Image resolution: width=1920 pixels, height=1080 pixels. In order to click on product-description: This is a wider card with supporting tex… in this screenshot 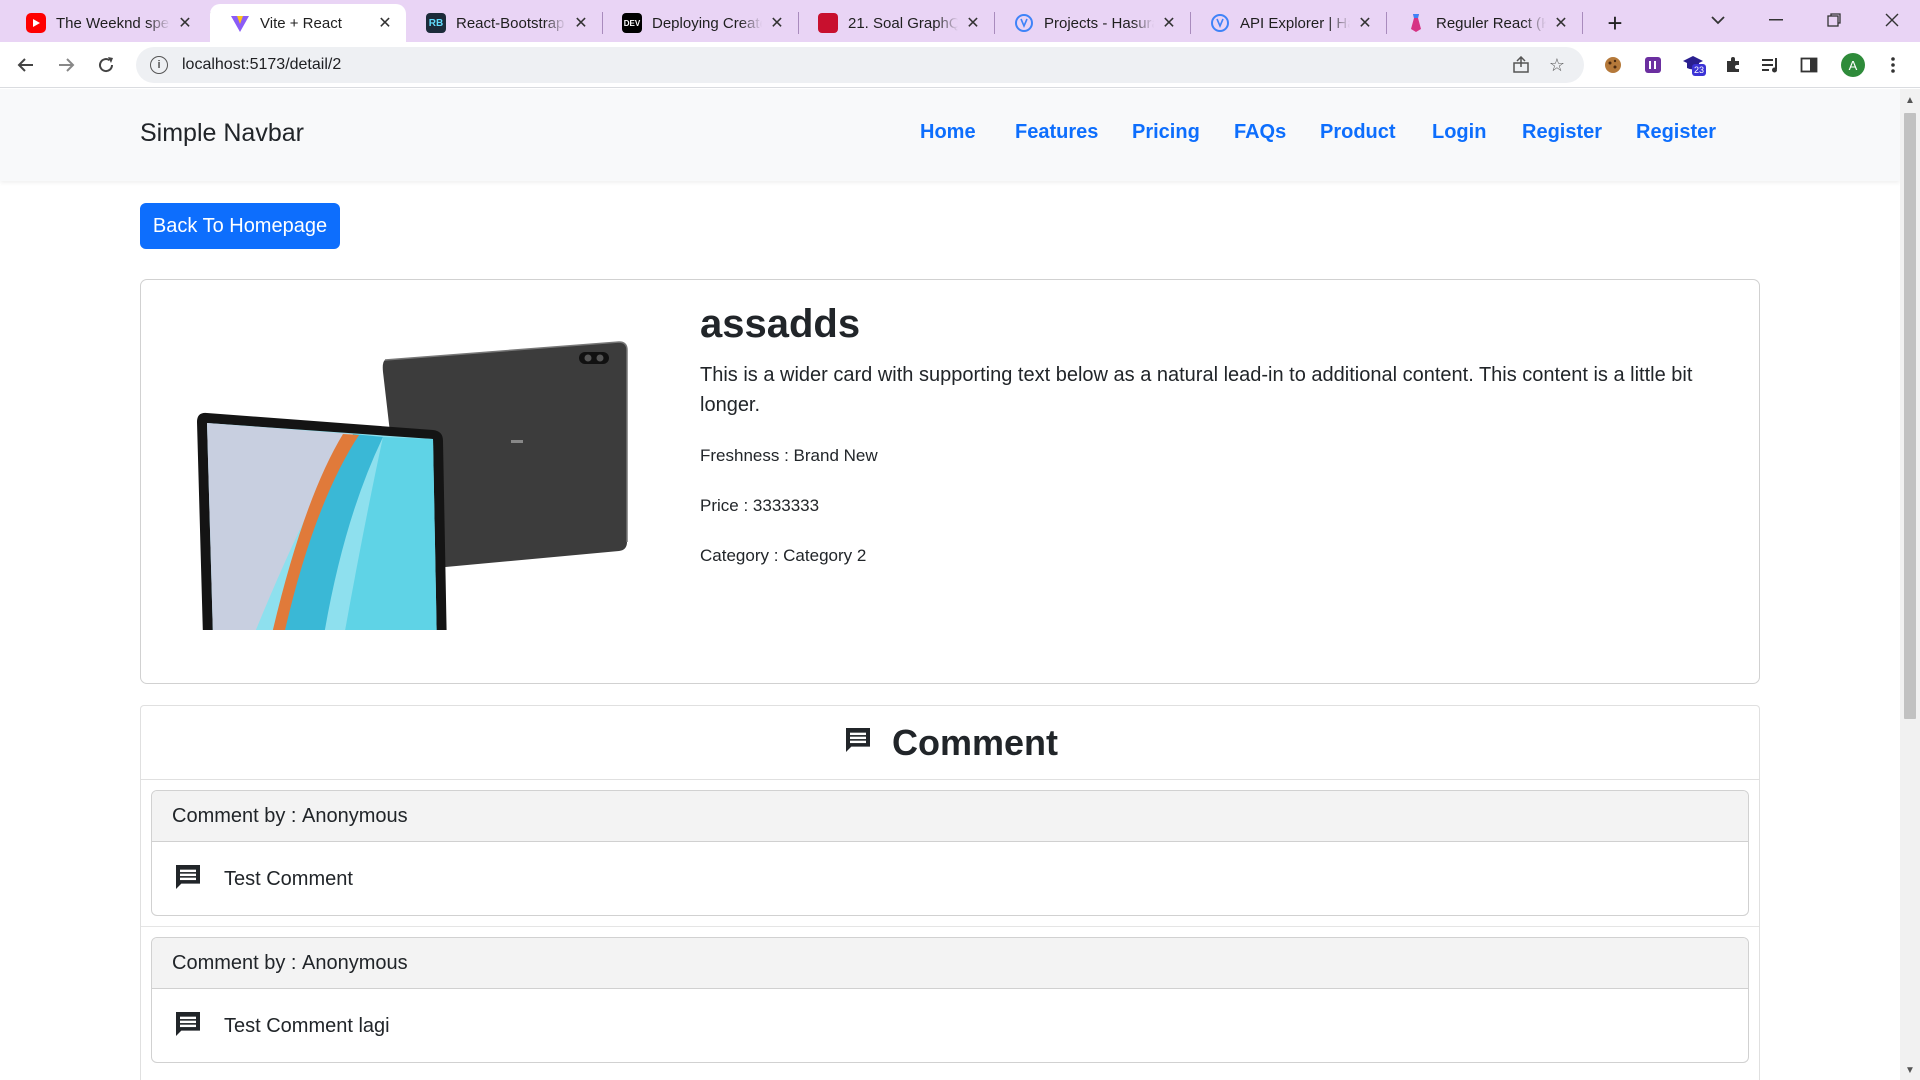, I will do `click(1196, 390)`.